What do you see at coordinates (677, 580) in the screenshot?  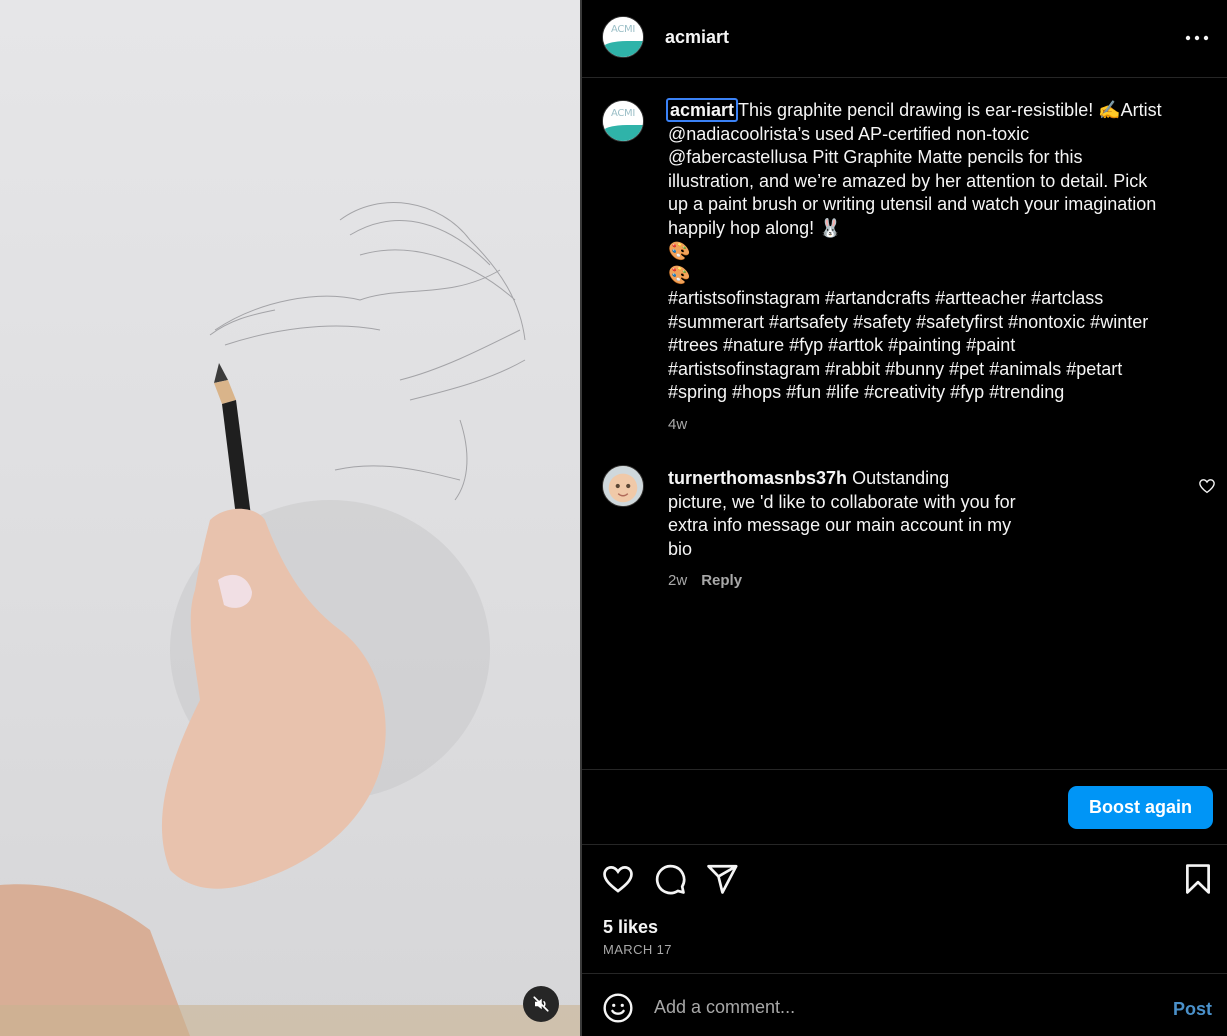 I see `comment-timestamp: 2w` at bounding box center [677, 580].